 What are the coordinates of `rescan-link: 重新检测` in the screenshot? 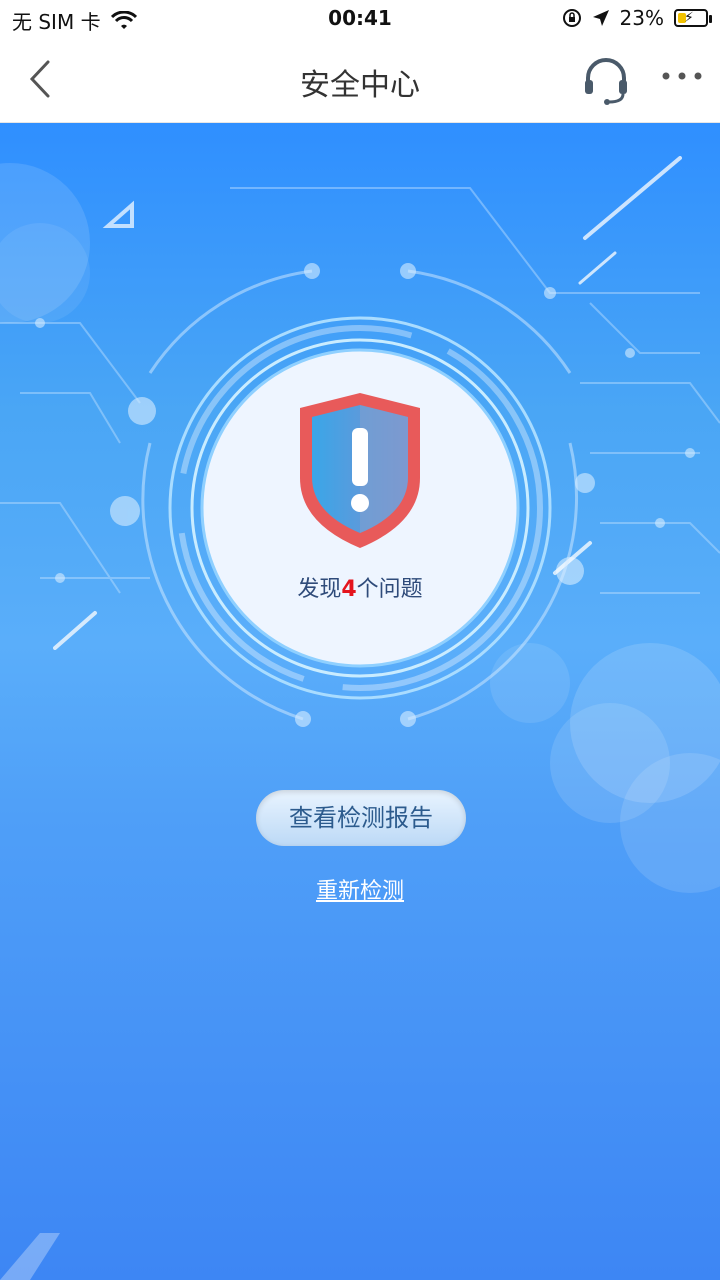 It's located at (360, 889).